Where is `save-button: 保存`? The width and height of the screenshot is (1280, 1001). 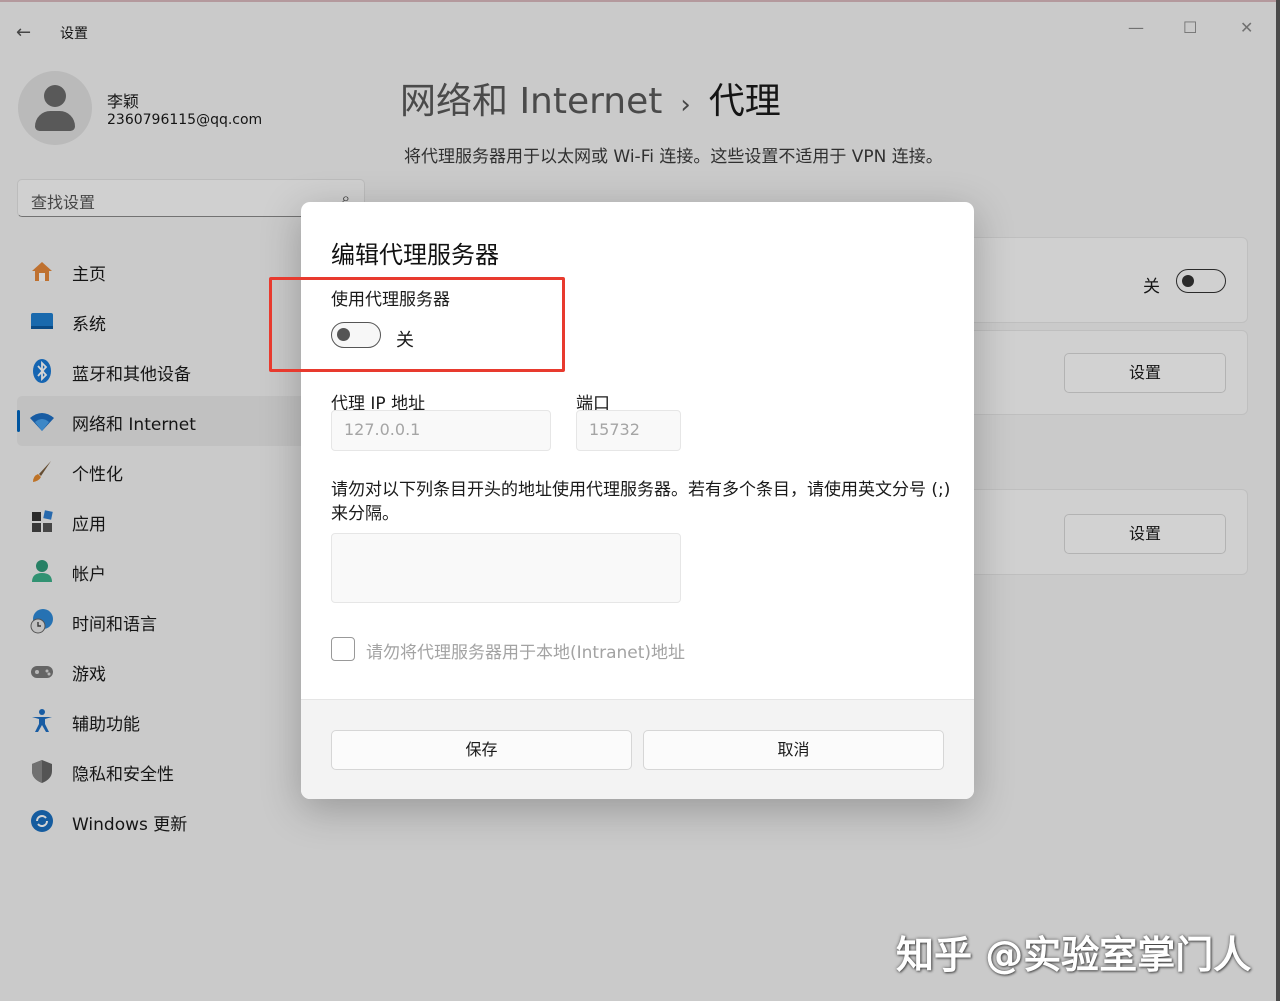 save-button: 保存 is located at coordinates (481, 750).